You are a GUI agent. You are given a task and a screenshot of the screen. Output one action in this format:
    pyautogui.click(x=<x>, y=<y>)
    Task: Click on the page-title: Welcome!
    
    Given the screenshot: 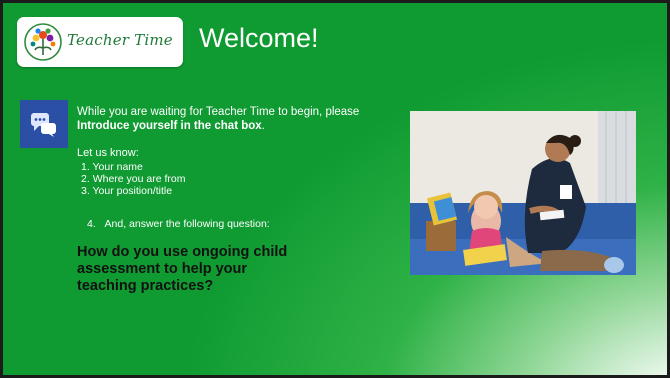 What is the action you would take?
    pyautogui.click(x=259, y=38)
    